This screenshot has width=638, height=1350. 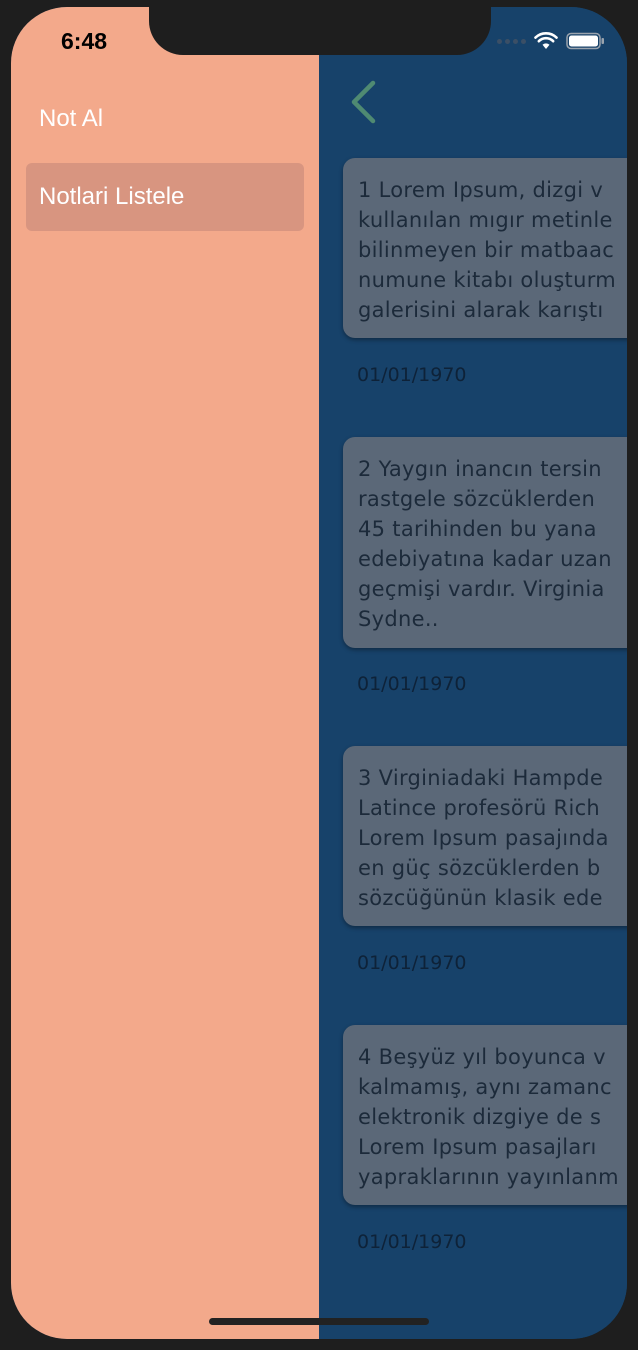 I want to click on note-text-line: rastgele sözcüklerden, so click(x=477, y=499).